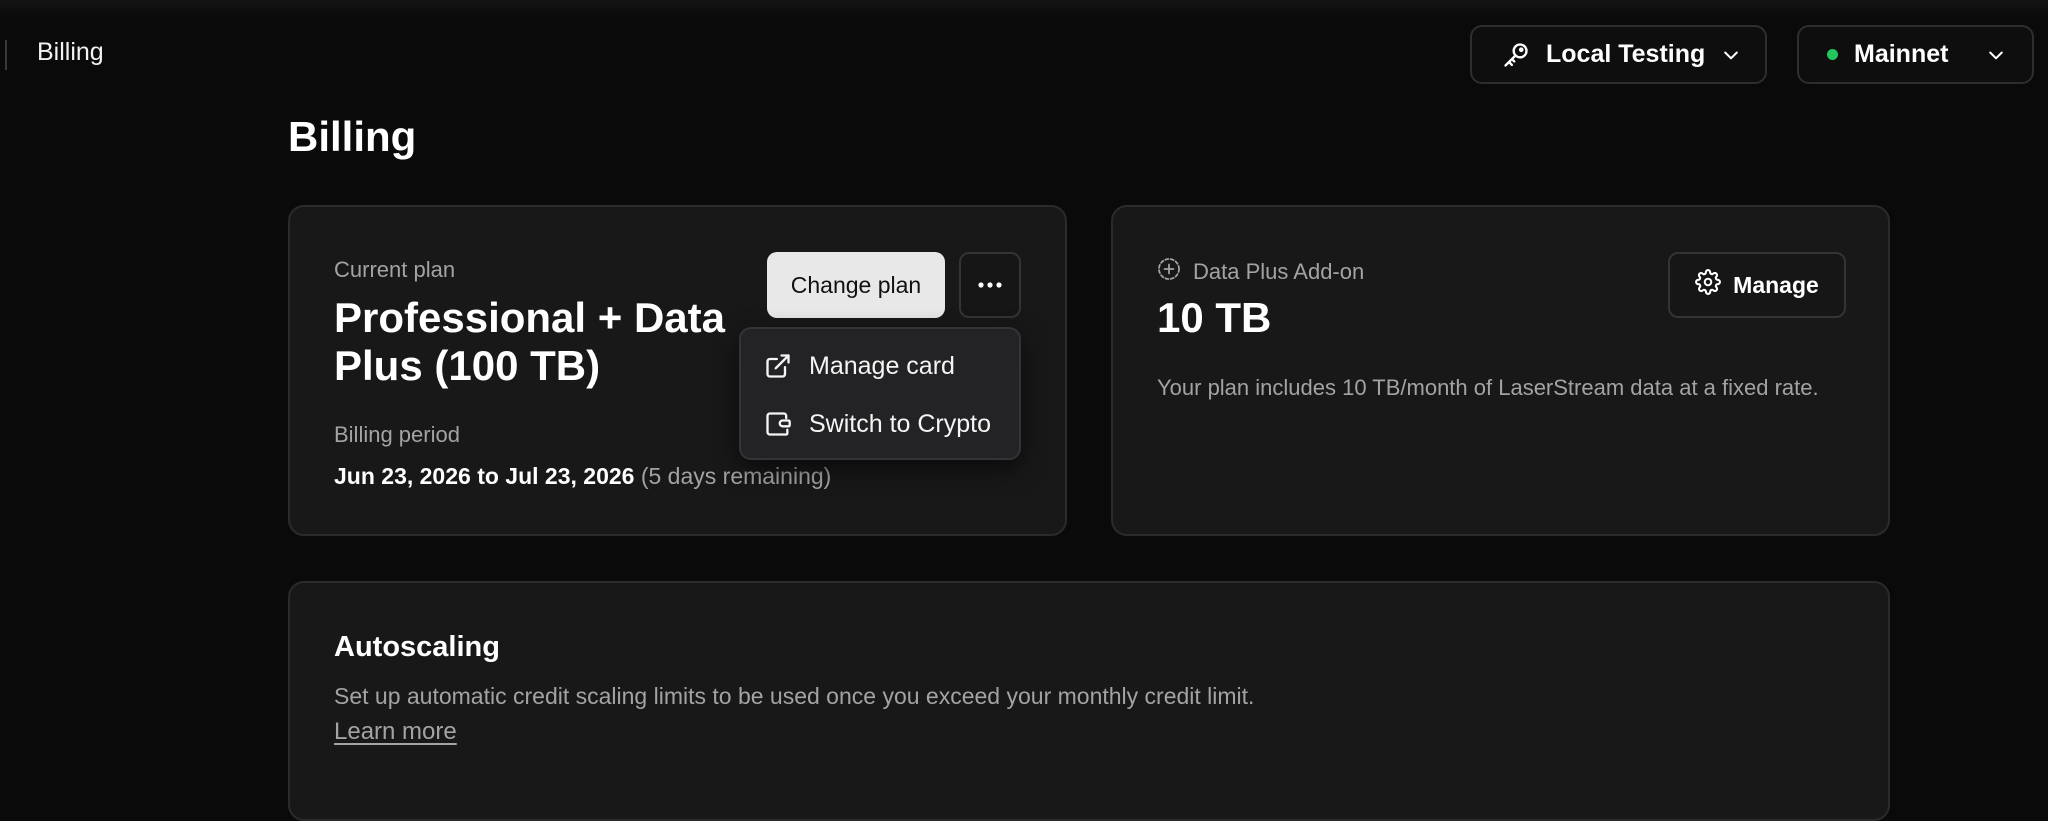 This screenshot has width=2048, height=821. Describe the element at coordinates (397, 434) in the screenshot. I see `billing-period-label: Billing period` at that location.